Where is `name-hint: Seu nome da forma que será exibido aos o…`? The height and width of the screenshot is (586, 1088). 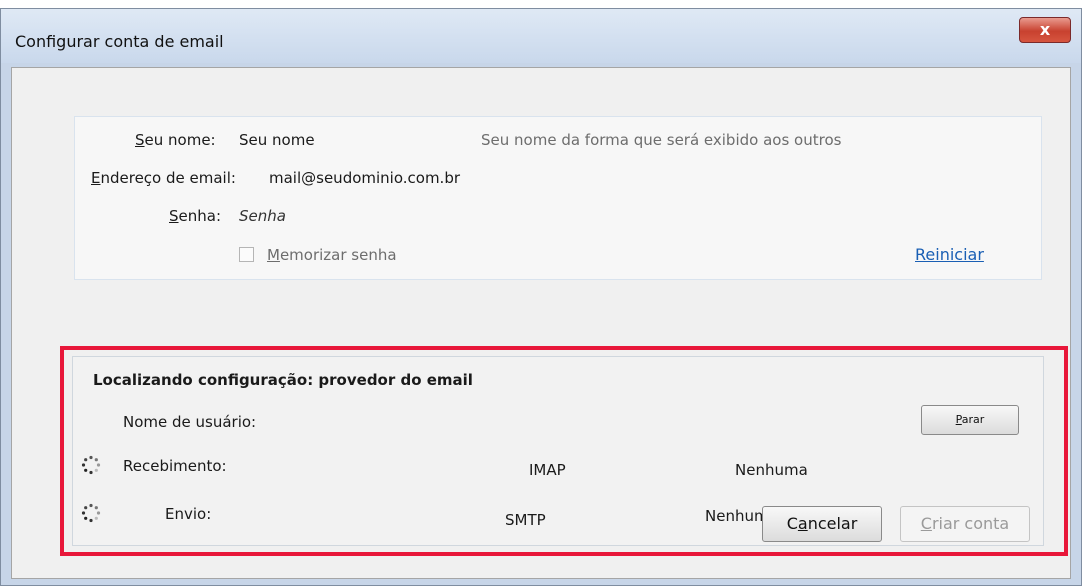
name-hint: Seu nome da forma que será exibido aos o… is located at coordinates (661, 140).